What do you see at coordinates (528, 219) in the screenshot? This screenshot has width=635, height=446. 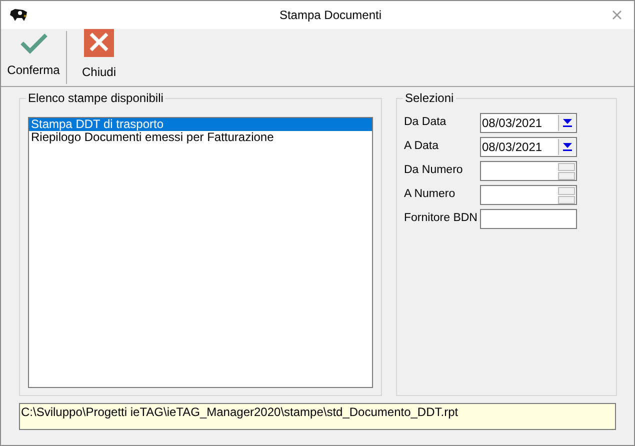 I see `input-field` at bounding box center [528, 219].